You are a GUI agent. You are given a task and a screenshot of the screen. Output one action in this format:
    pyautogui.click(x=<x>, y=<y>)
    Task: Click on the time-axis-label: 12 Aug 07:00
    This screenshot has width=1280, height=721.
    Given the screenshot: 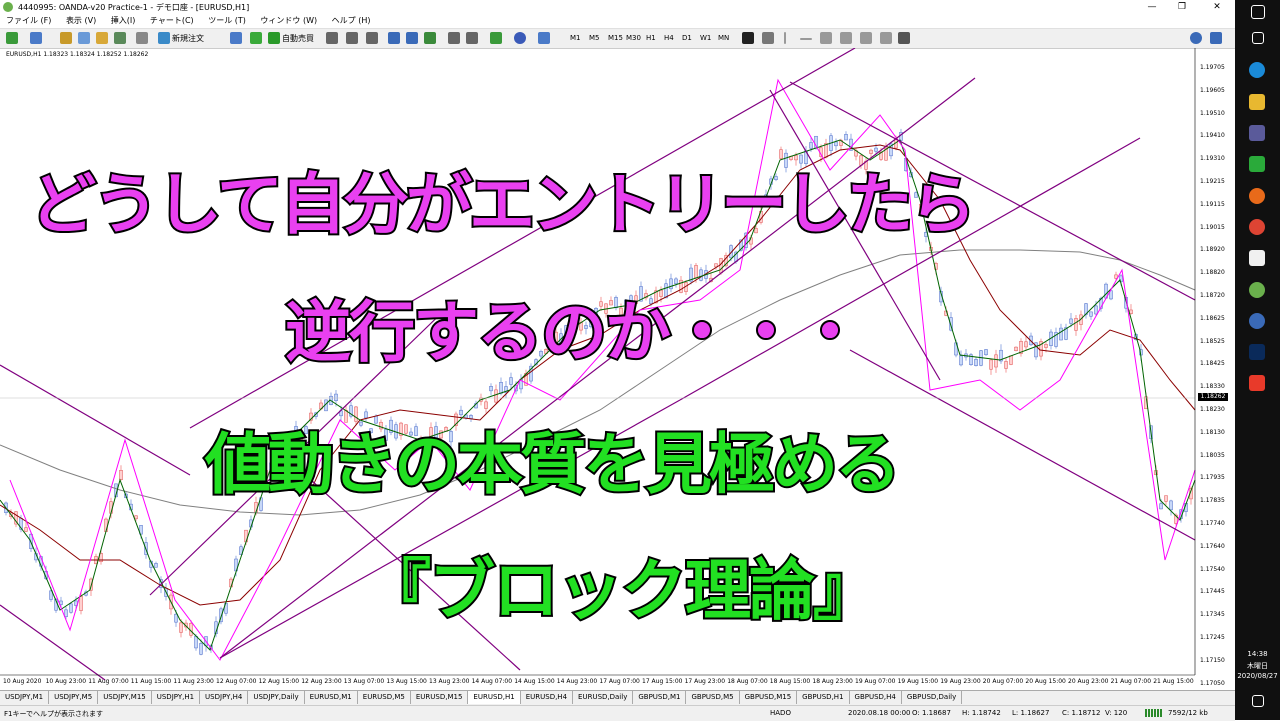 What is the action you would take?
    pyautogui.click(x=236, y=681)
    